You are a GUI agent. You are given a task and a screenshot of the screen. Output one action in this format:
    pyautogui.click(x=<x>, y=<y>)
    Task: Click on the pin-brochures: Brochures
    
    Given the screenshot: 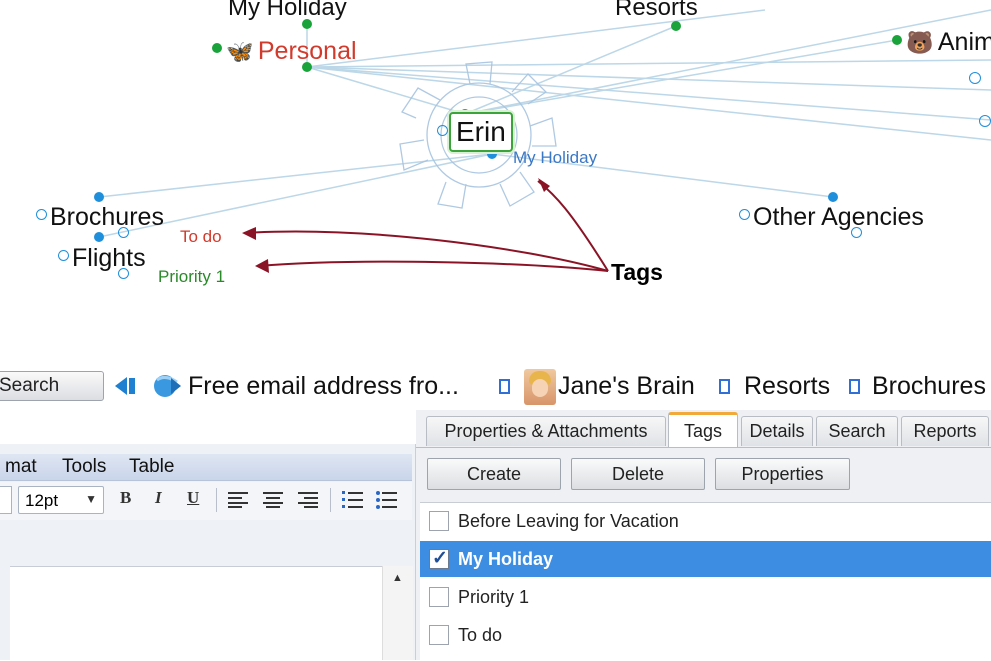 What is the action you would take?
    pyautogui.click(x=929, y=386)
    